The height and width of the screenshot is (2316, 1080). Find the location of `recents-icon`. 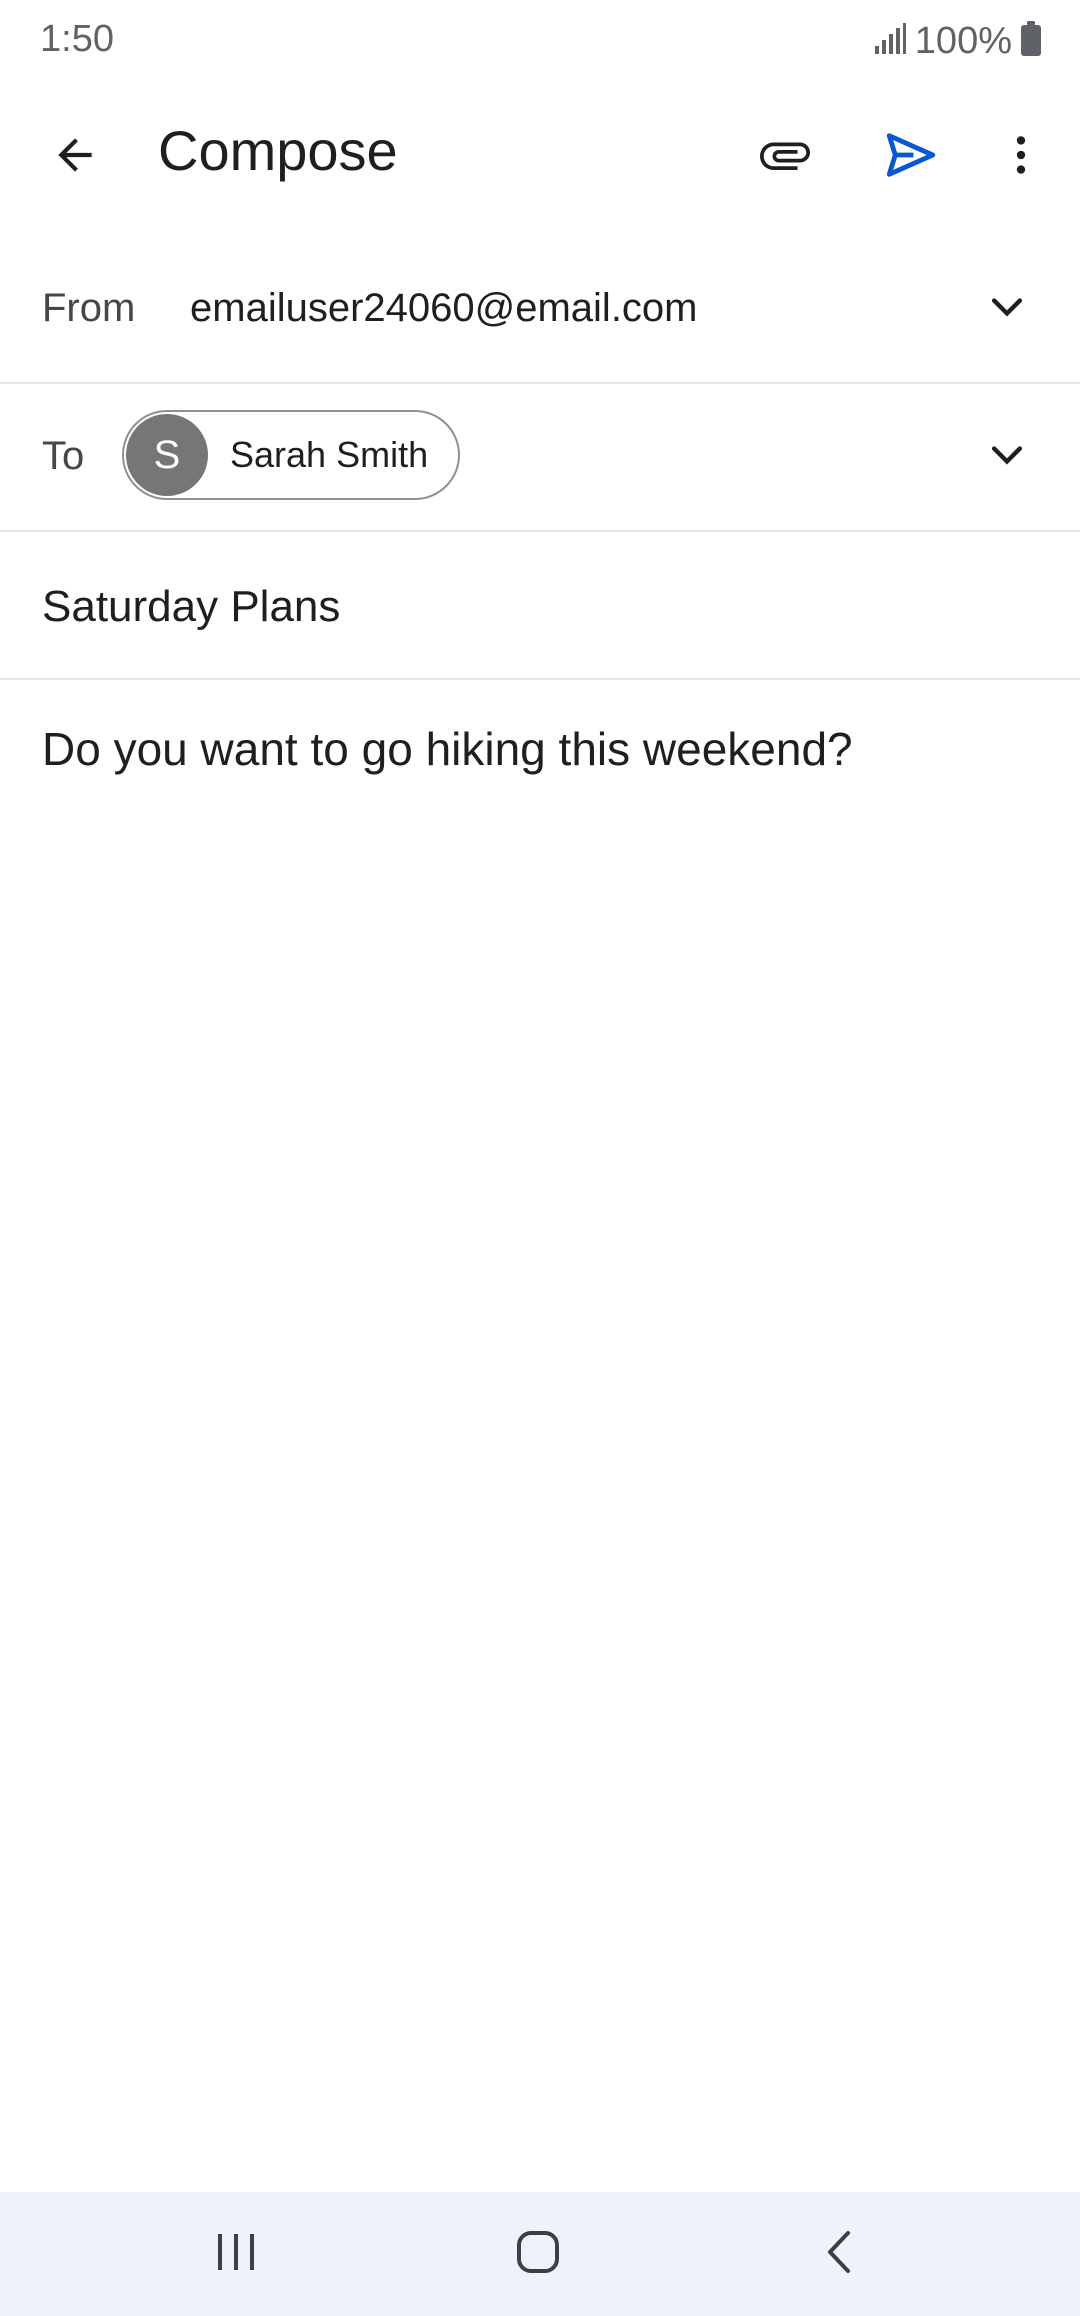

recents-icon is located at coordinates (236, 2254).